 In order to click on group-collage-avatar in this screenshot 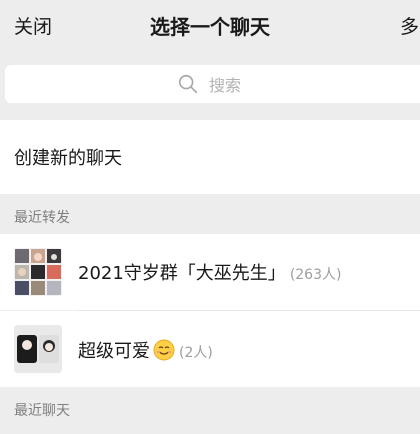, I will do `click(38, 272)`.